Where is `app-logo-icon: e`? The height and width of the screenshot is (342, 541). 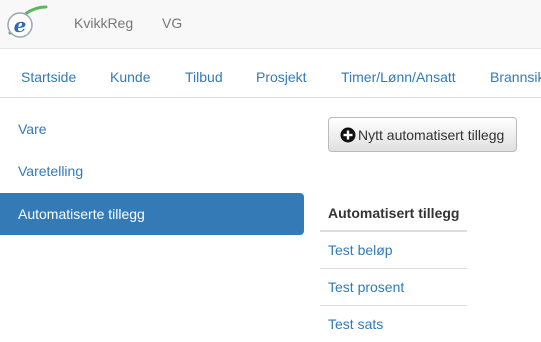 app-logo-icon: e is located at coordinates (26, 23).